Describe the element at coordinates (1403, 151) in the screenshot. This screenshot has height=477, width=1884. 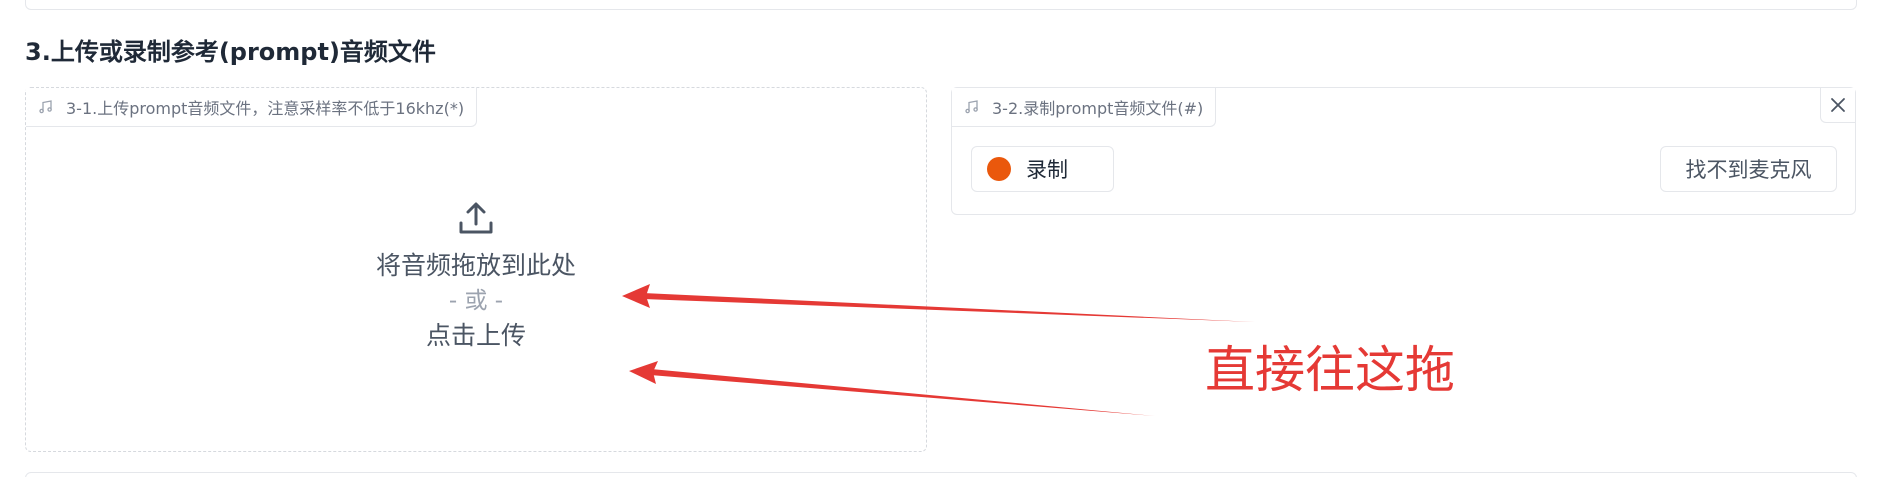
I see `audio-record-panel: 3-2.录制prompt音频文件(#) 录制 找不到麦克风` at that location.